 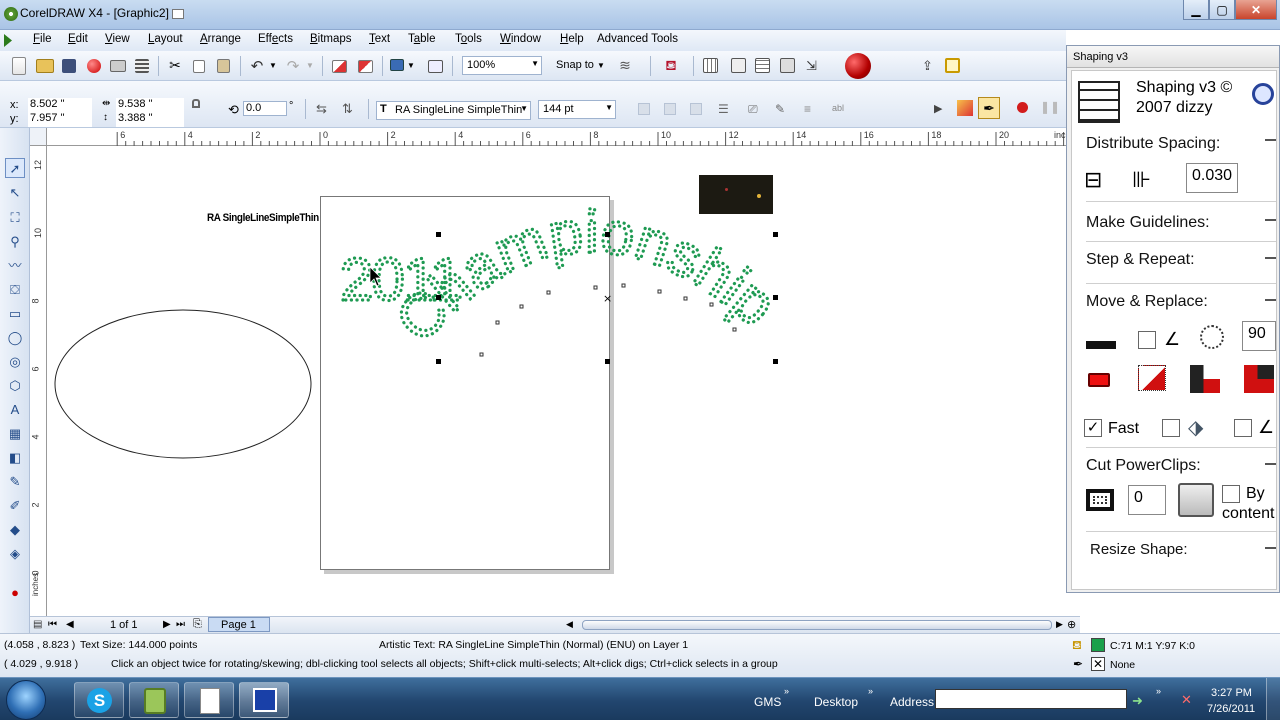 I want to click on interactive-fill-tool-icon: ◈, so click(x=15, y=554).